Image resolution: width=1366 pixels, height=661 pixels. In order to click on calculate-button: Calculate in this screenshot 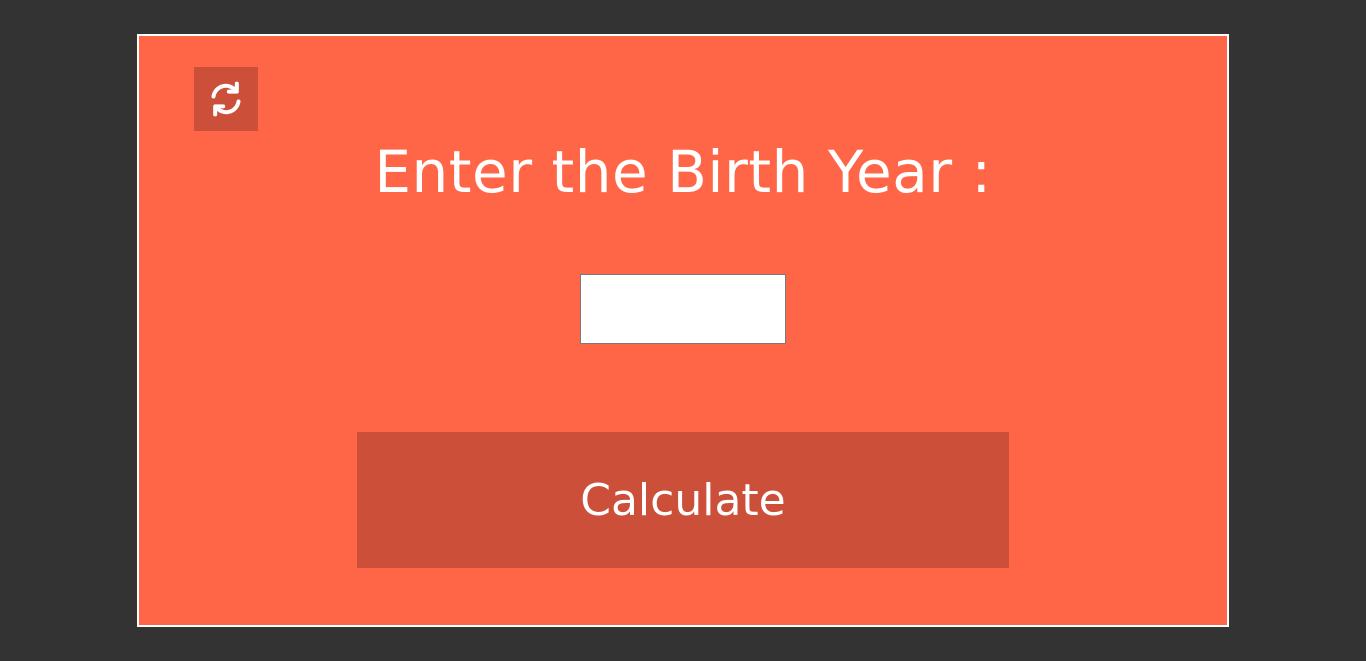, I will do `click(683, 500)`.